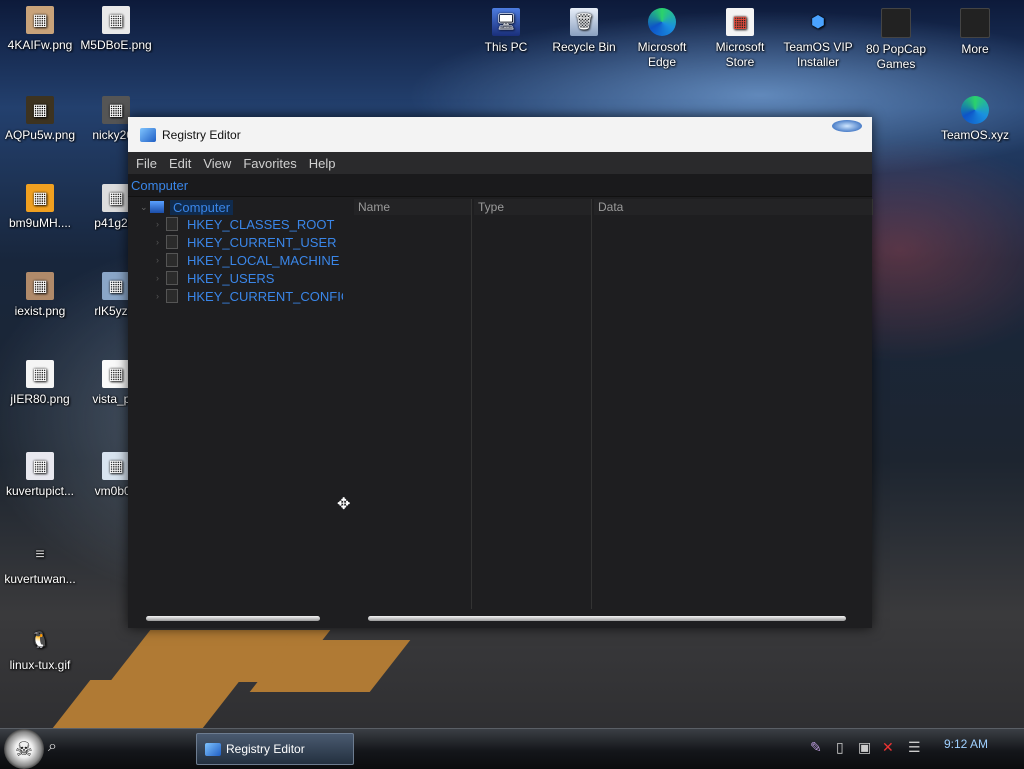  Describe the element at coordinates (413, 207) in the screenshot. I see `column-header-name: Name` at that location.